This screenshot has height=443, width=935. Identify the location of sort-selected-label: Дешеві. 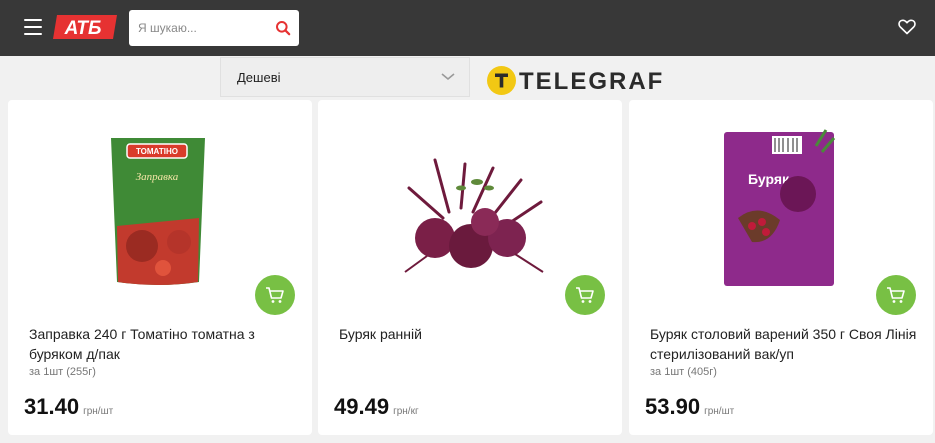
(259, 77).